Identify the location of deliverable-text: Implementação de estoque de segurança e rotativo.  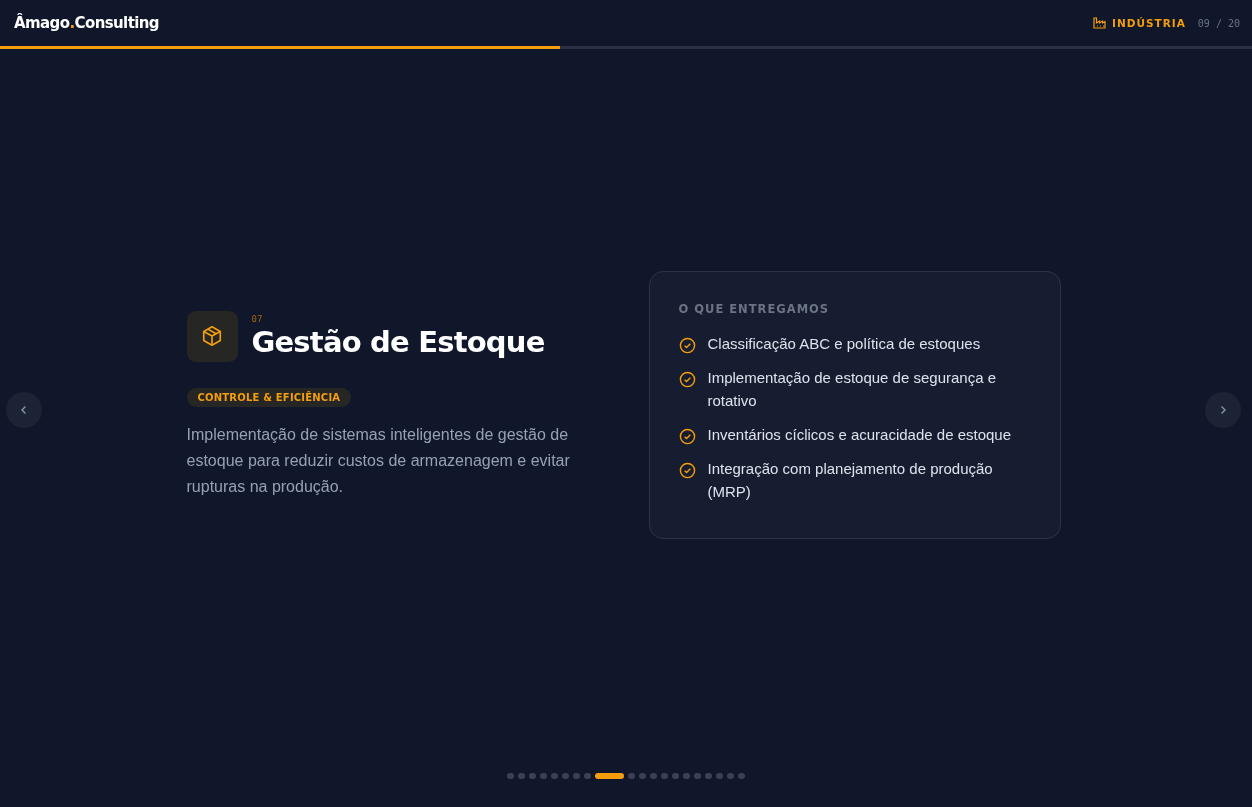
(852, 389).